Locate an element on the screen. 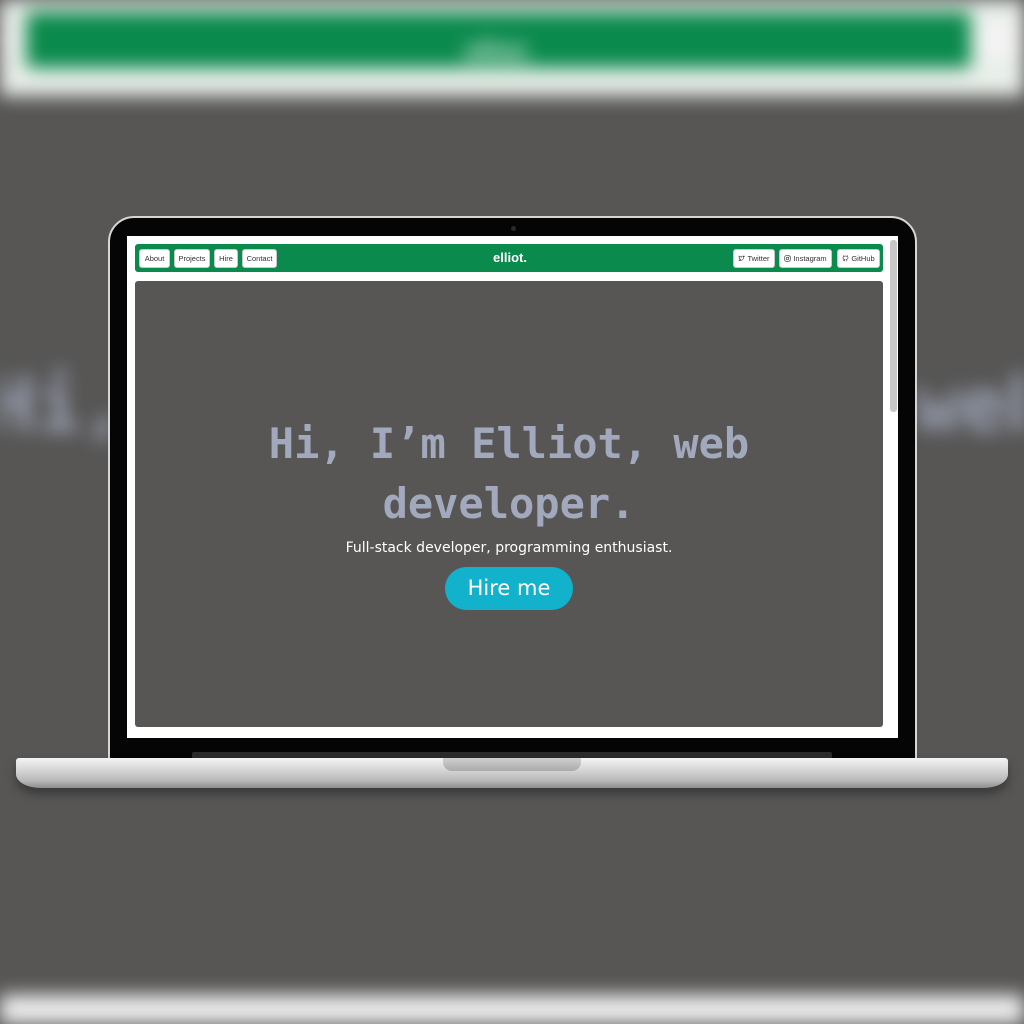 This screenshot has height=1024, width=1024. instagram-button: Instagram is located at coordinates (805, 258).